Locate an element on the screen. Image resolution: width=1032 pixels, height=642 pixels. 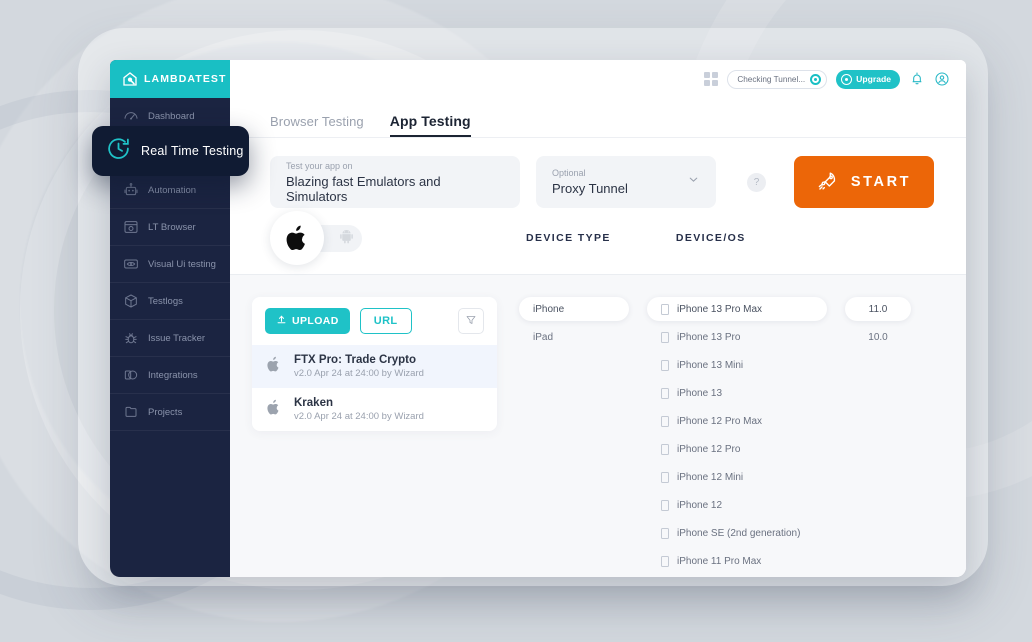
device-type-option-iphone: iPhone is located at coordinates (574, 309).